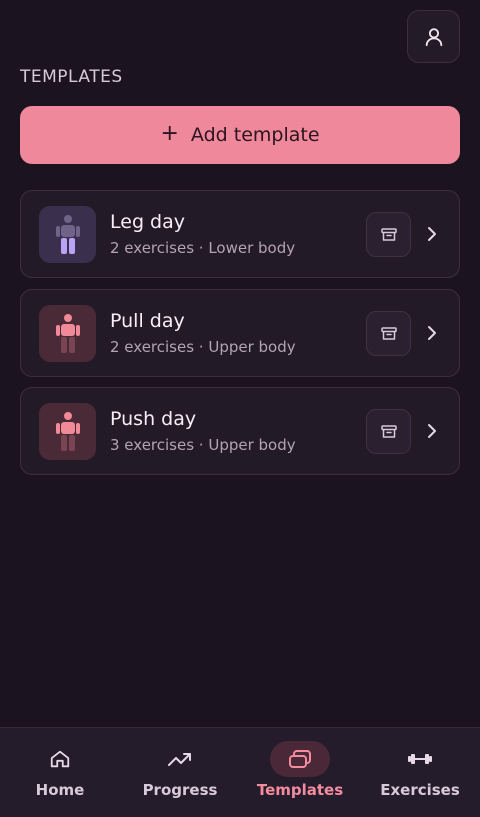 This screenshot has height=817, width=480. Describe the element at coordinates (153, 419) in the screenshot. I see `template-name: Push day` at that location.